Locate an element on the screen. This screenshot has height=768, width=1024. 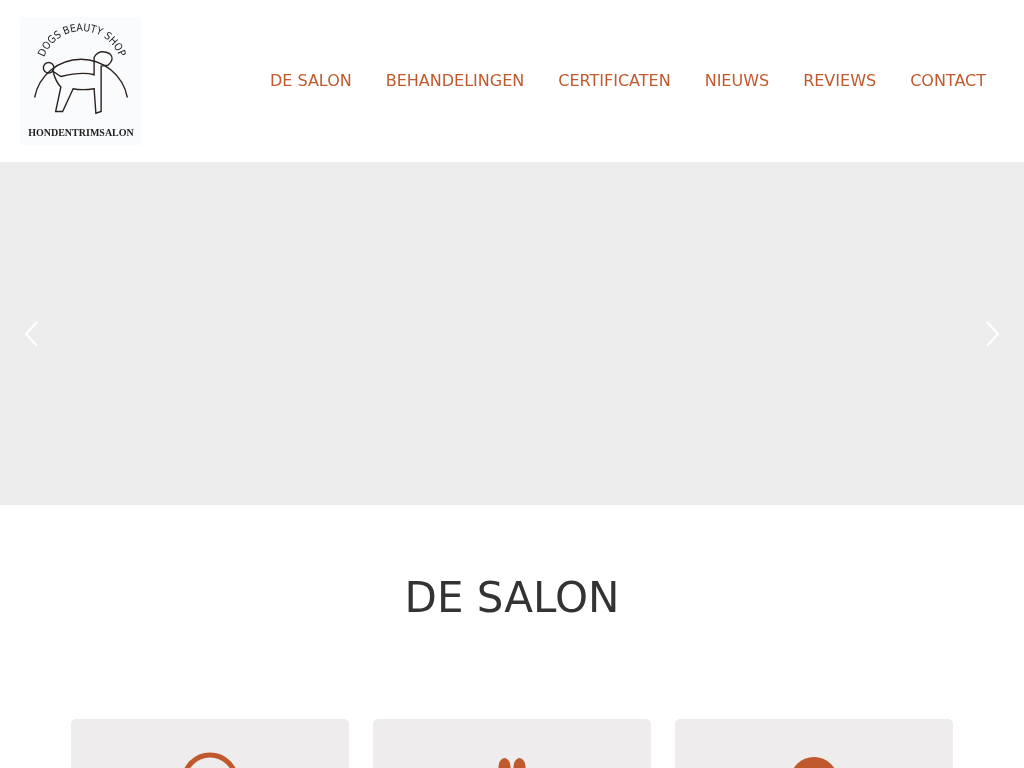
nav-link: CERTIFICATEN is located at coordinates (614, 80).